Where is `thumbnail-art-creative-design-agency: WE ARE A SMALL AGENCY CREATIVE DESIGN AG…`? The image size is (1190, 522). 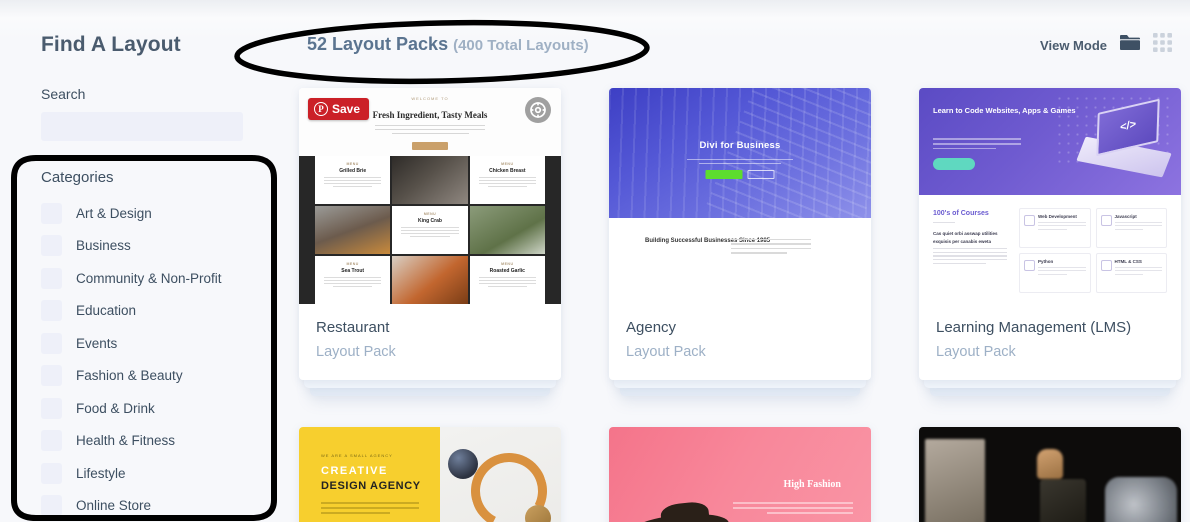
thumbnail-art-creative-design-agency: WE ARE A SMALL AGENCY CREATIVE DESIGN AG… is located at coordinates (430, 474).